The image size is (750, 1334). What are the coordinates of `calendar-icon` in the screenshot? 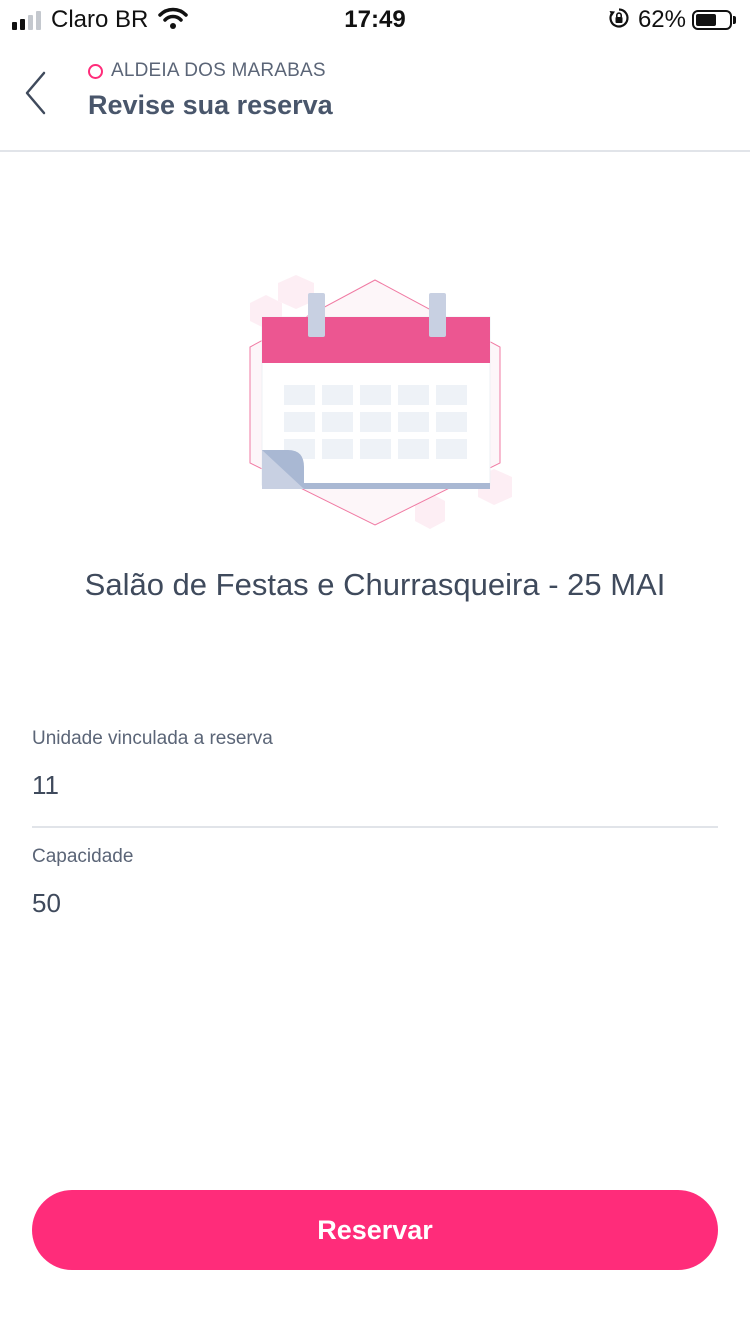 It's located at (380, 402).